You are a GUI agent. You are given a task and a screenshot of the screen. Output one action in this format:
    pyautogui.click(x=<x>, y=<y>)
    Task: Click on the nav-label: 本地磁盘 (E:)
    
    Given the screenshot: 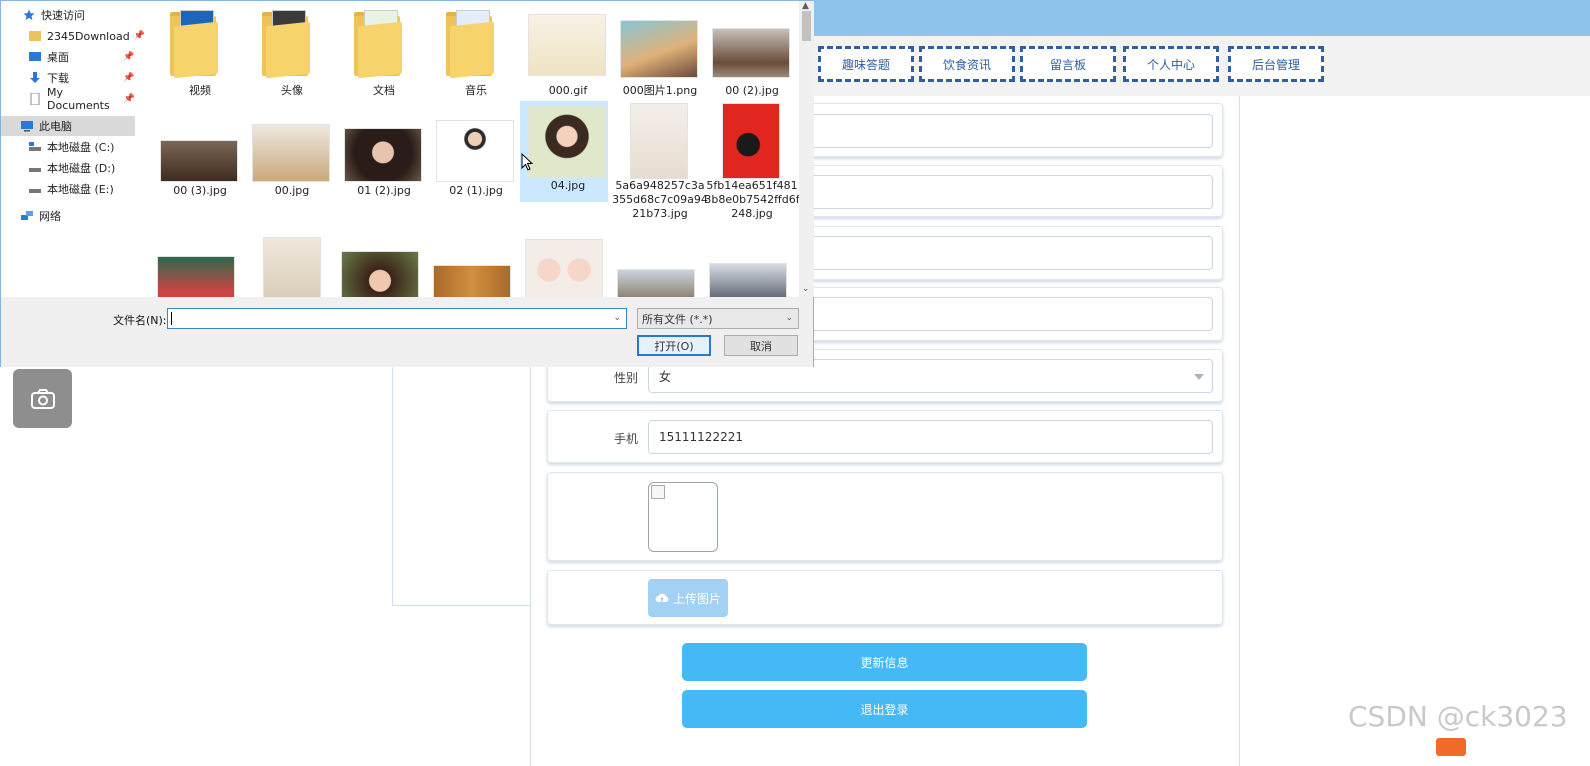 What is the action you would take?
    pyautogui.click(x=80, y=189)
    